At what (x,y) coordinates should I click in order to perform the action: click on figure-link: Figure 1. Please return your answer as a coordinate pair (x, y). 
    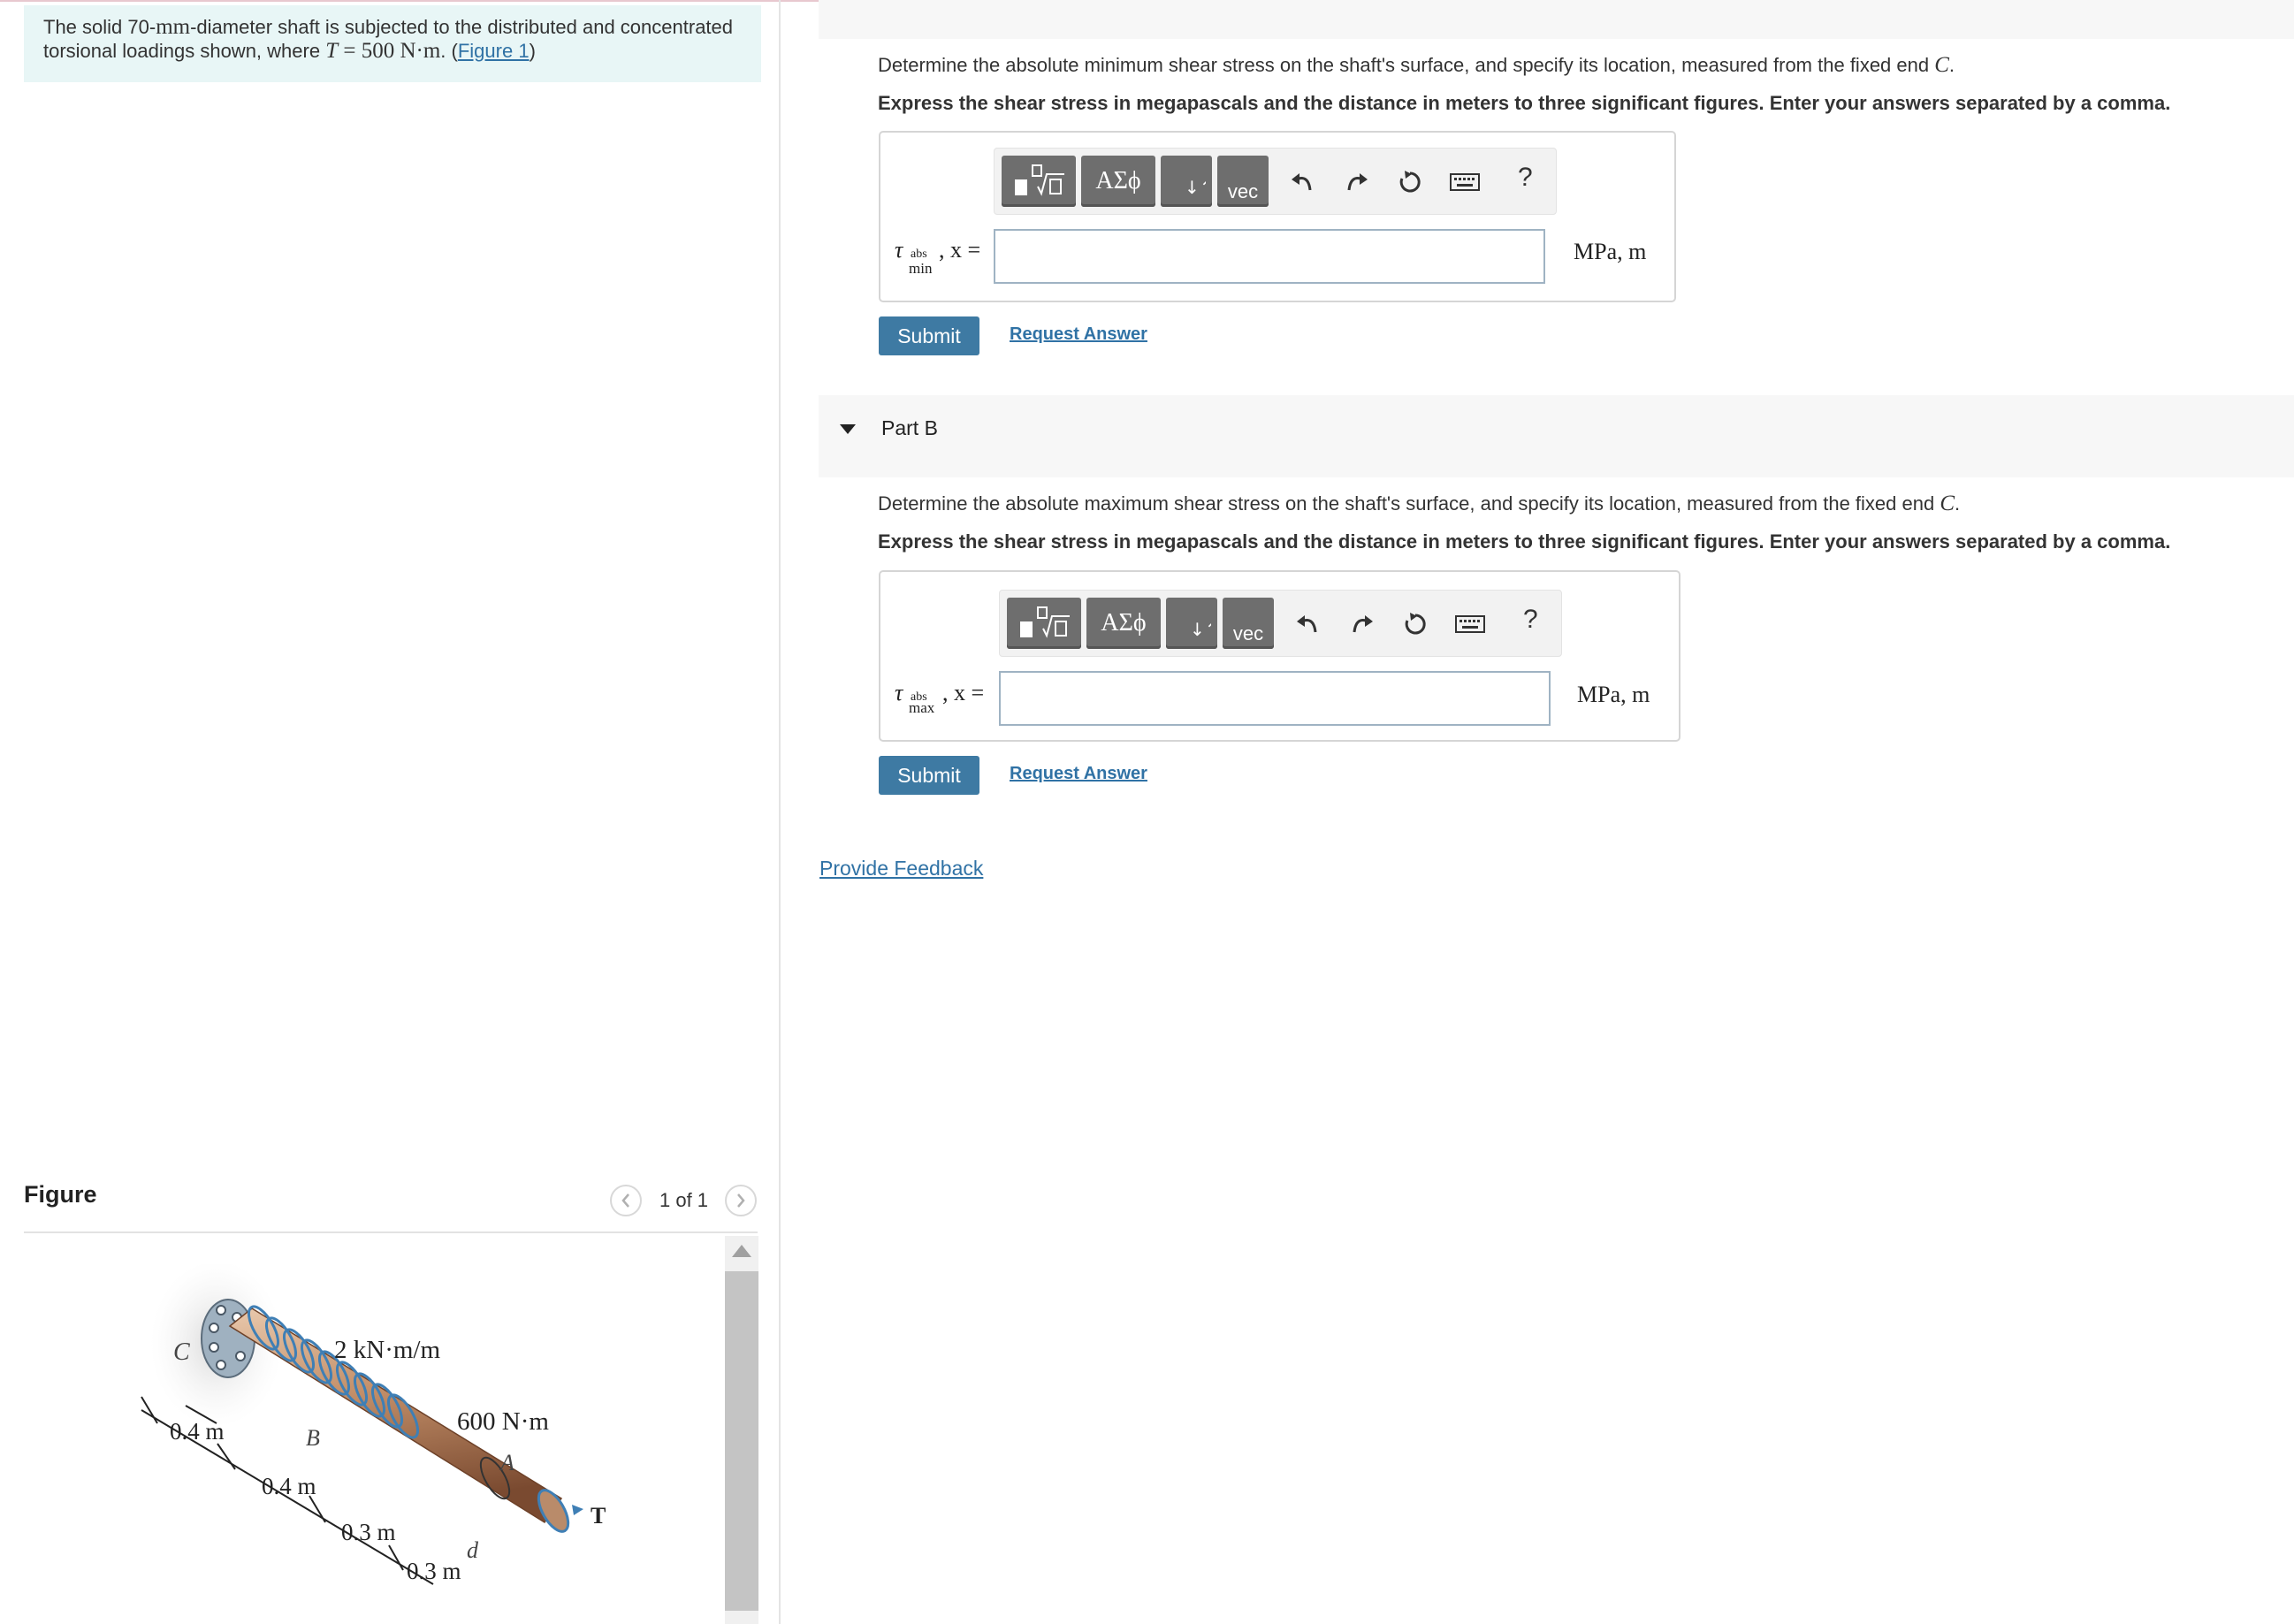
    Looking at the image, I should click on (494, 51).